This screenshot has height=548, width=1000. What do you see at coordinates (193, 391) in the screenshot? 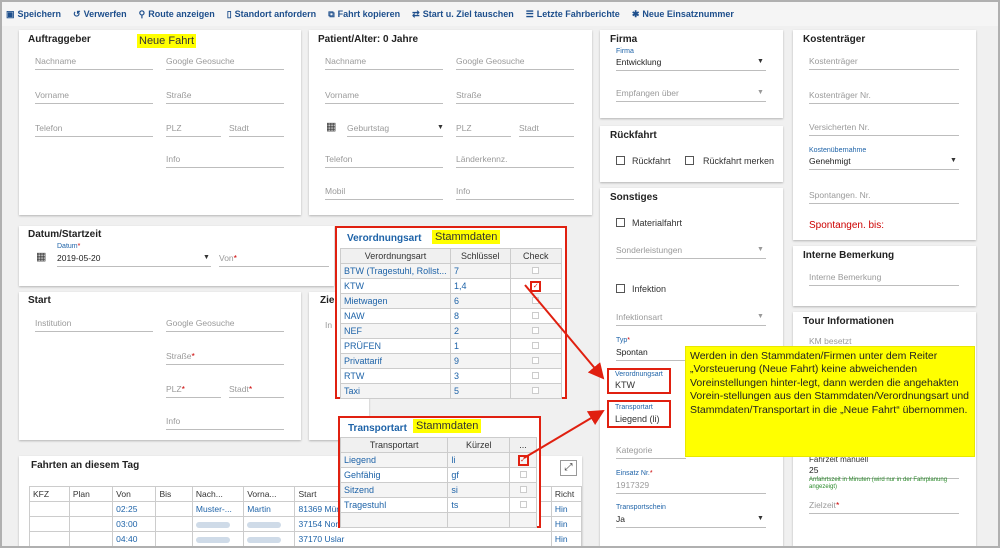
I see `start-zip-field: PLZ*` at bounding box center [193, 391].